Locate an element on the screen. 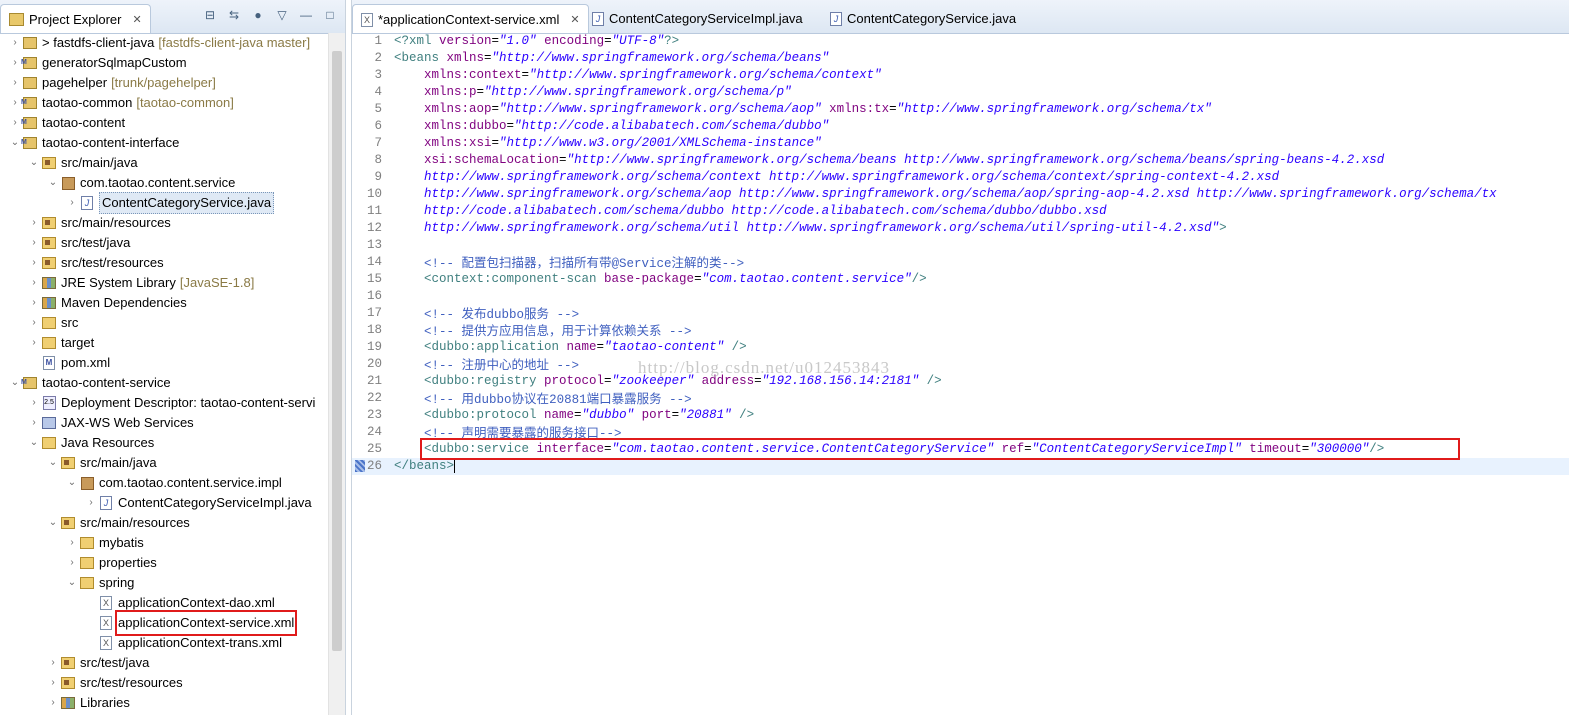 This screenshot has height=715, width=1569. tree-item: › Libraries is located at coordinates (164, 703).